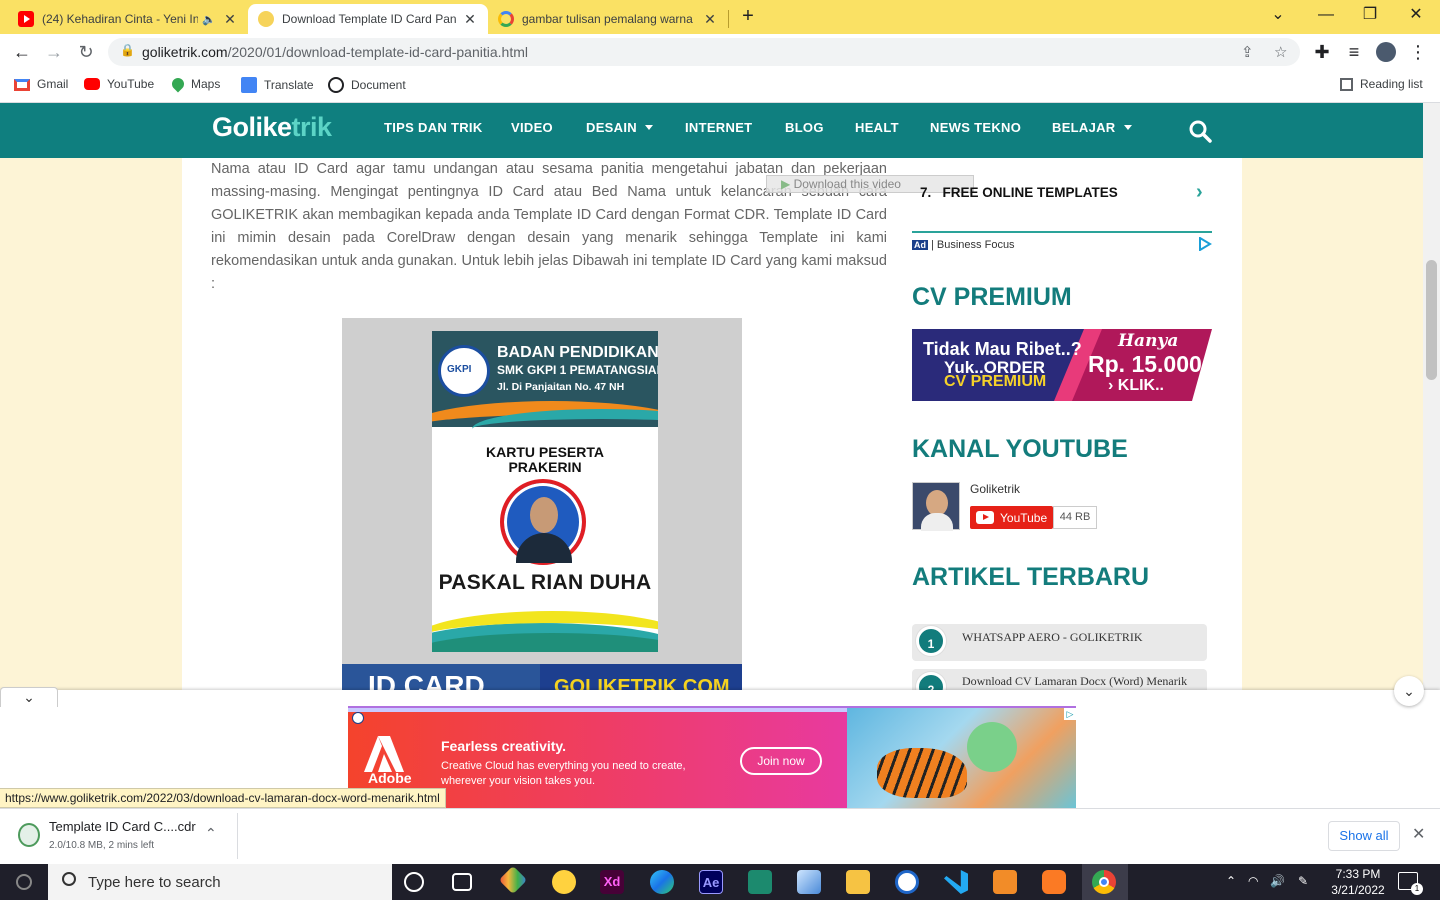 This screenshot has width=1440, height=900. I want to click on nav-healt: HEALT, so click(877, 127).